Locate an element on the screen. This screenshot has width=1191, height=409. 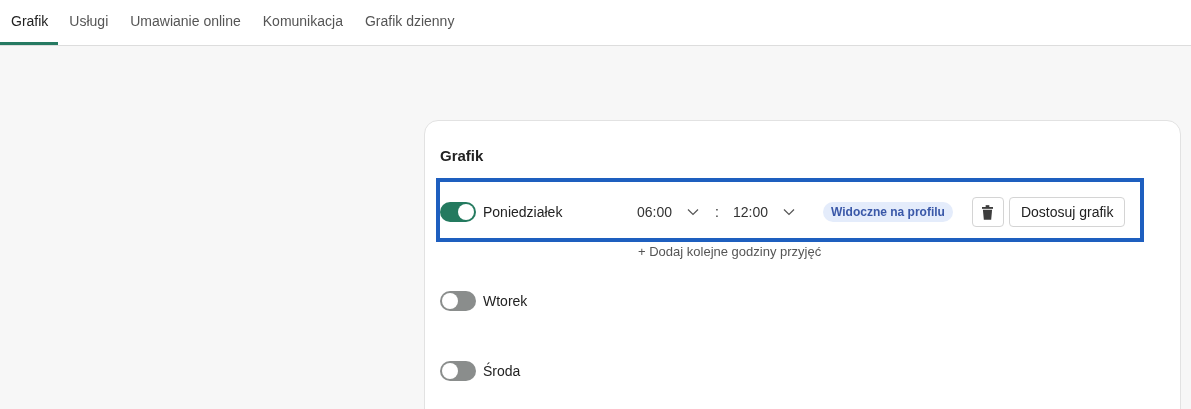
tab: Grafik dzienny is located at coordinates (409, 22).